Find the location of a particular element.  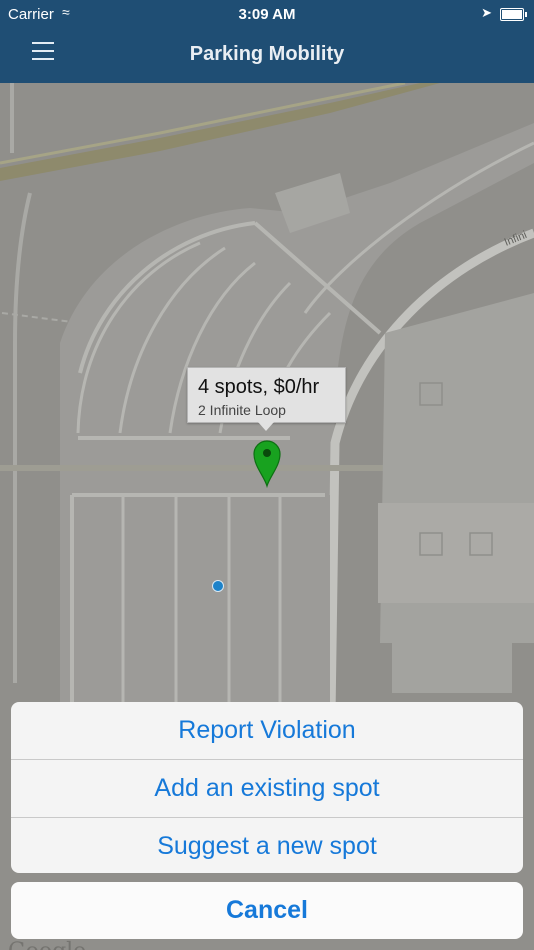

user-location-icon is located at coordinates (218, 586).